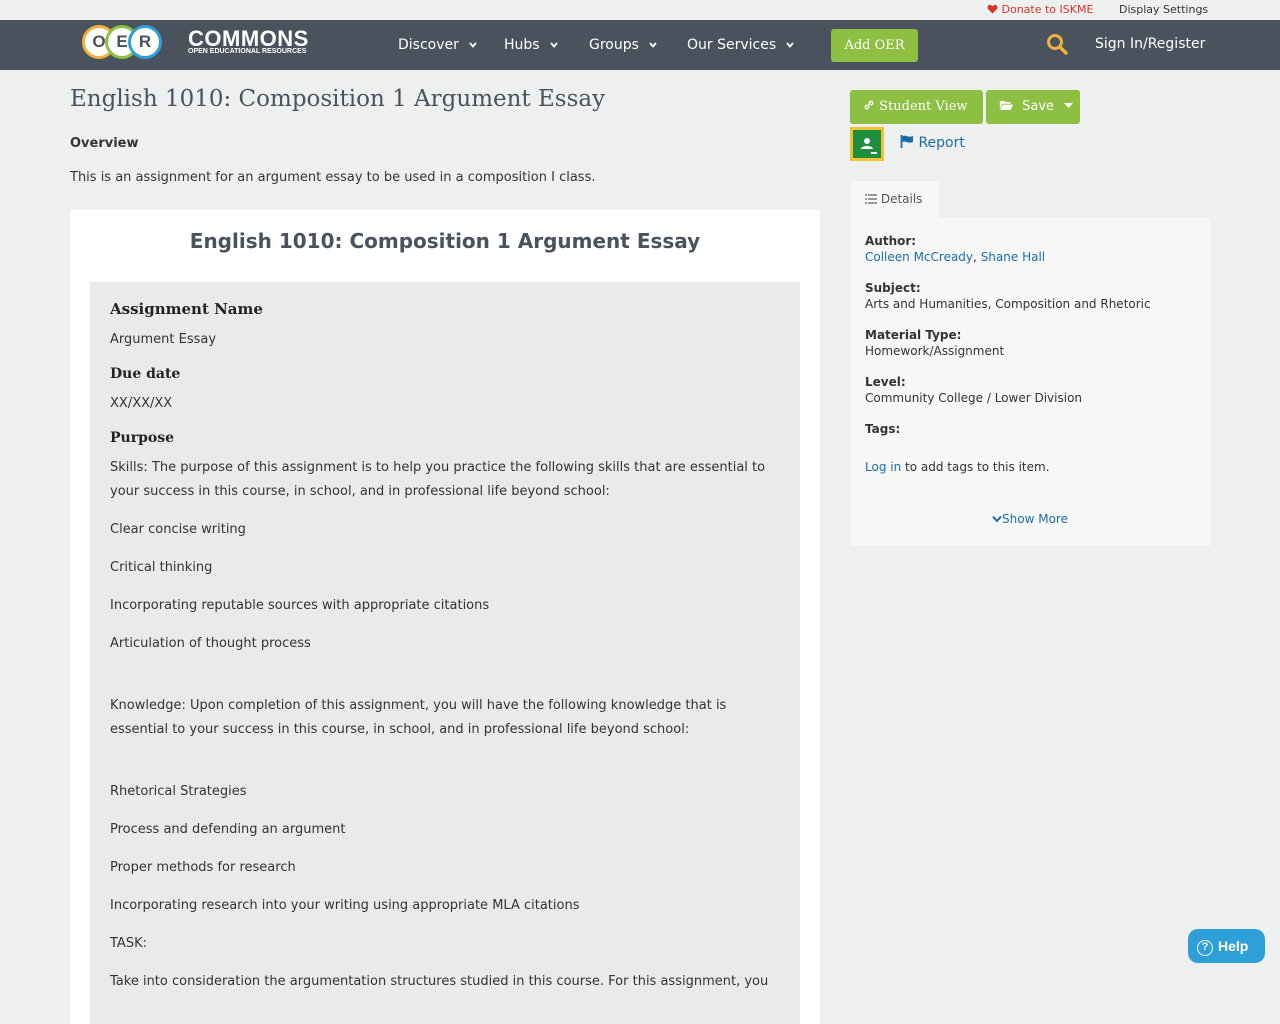 This screenshot has height=1024, width=1280. I want to click on flag-icon, so click(906, 141).